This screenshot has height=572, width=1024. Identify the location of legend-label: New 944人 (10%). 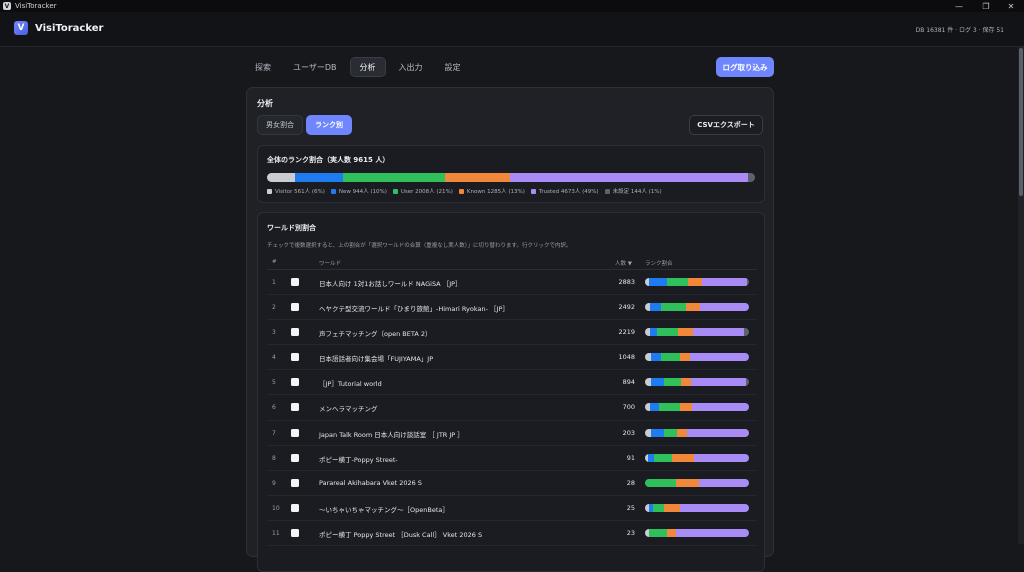
(362, 192).